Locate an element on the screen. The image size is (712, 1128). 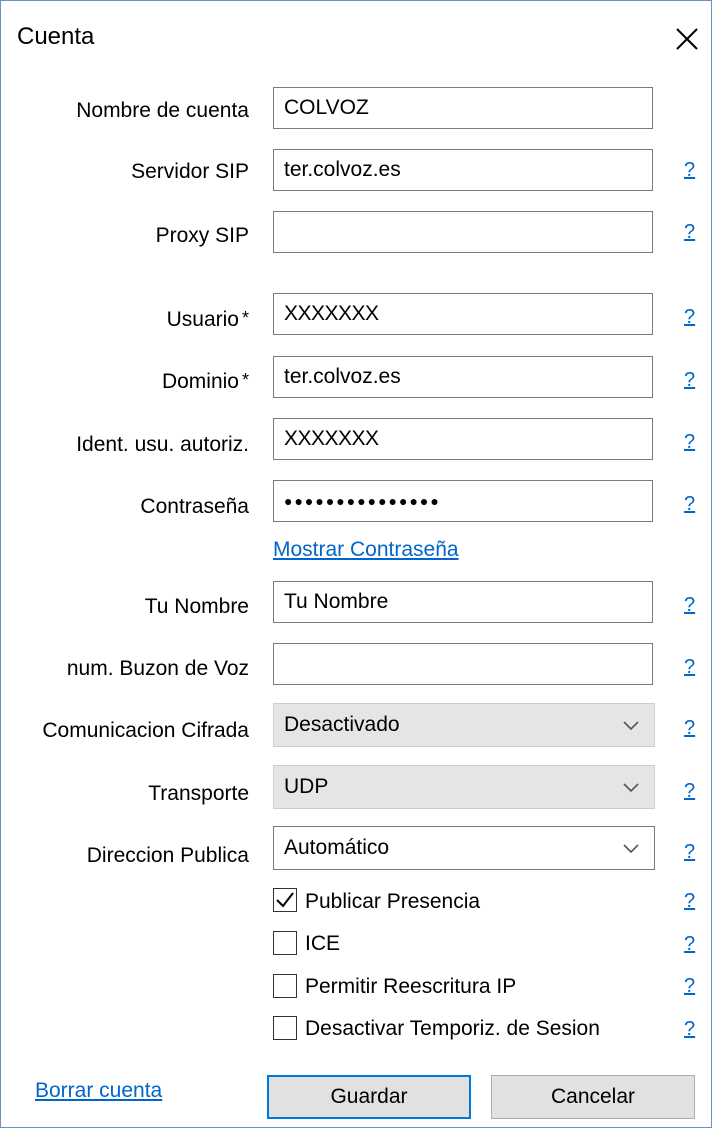
sip-server-label: Servidor SIP is located at coordinates (190, 171).